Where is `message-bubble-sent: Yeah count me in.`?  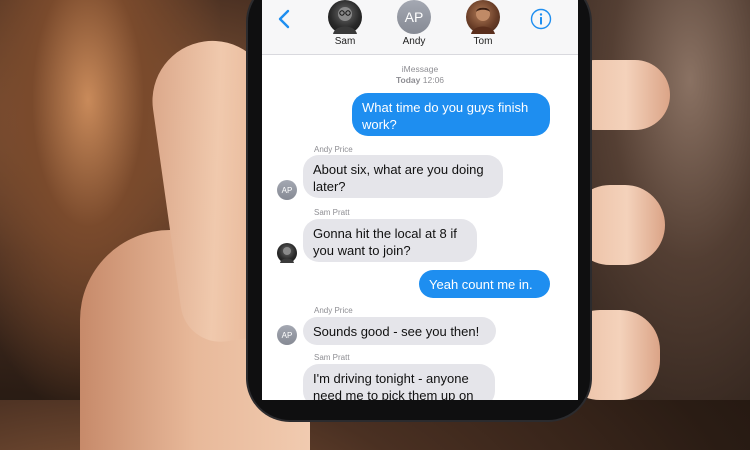 message-bubble-sent: Yeah count me in. is located at coordinates (484, 284).